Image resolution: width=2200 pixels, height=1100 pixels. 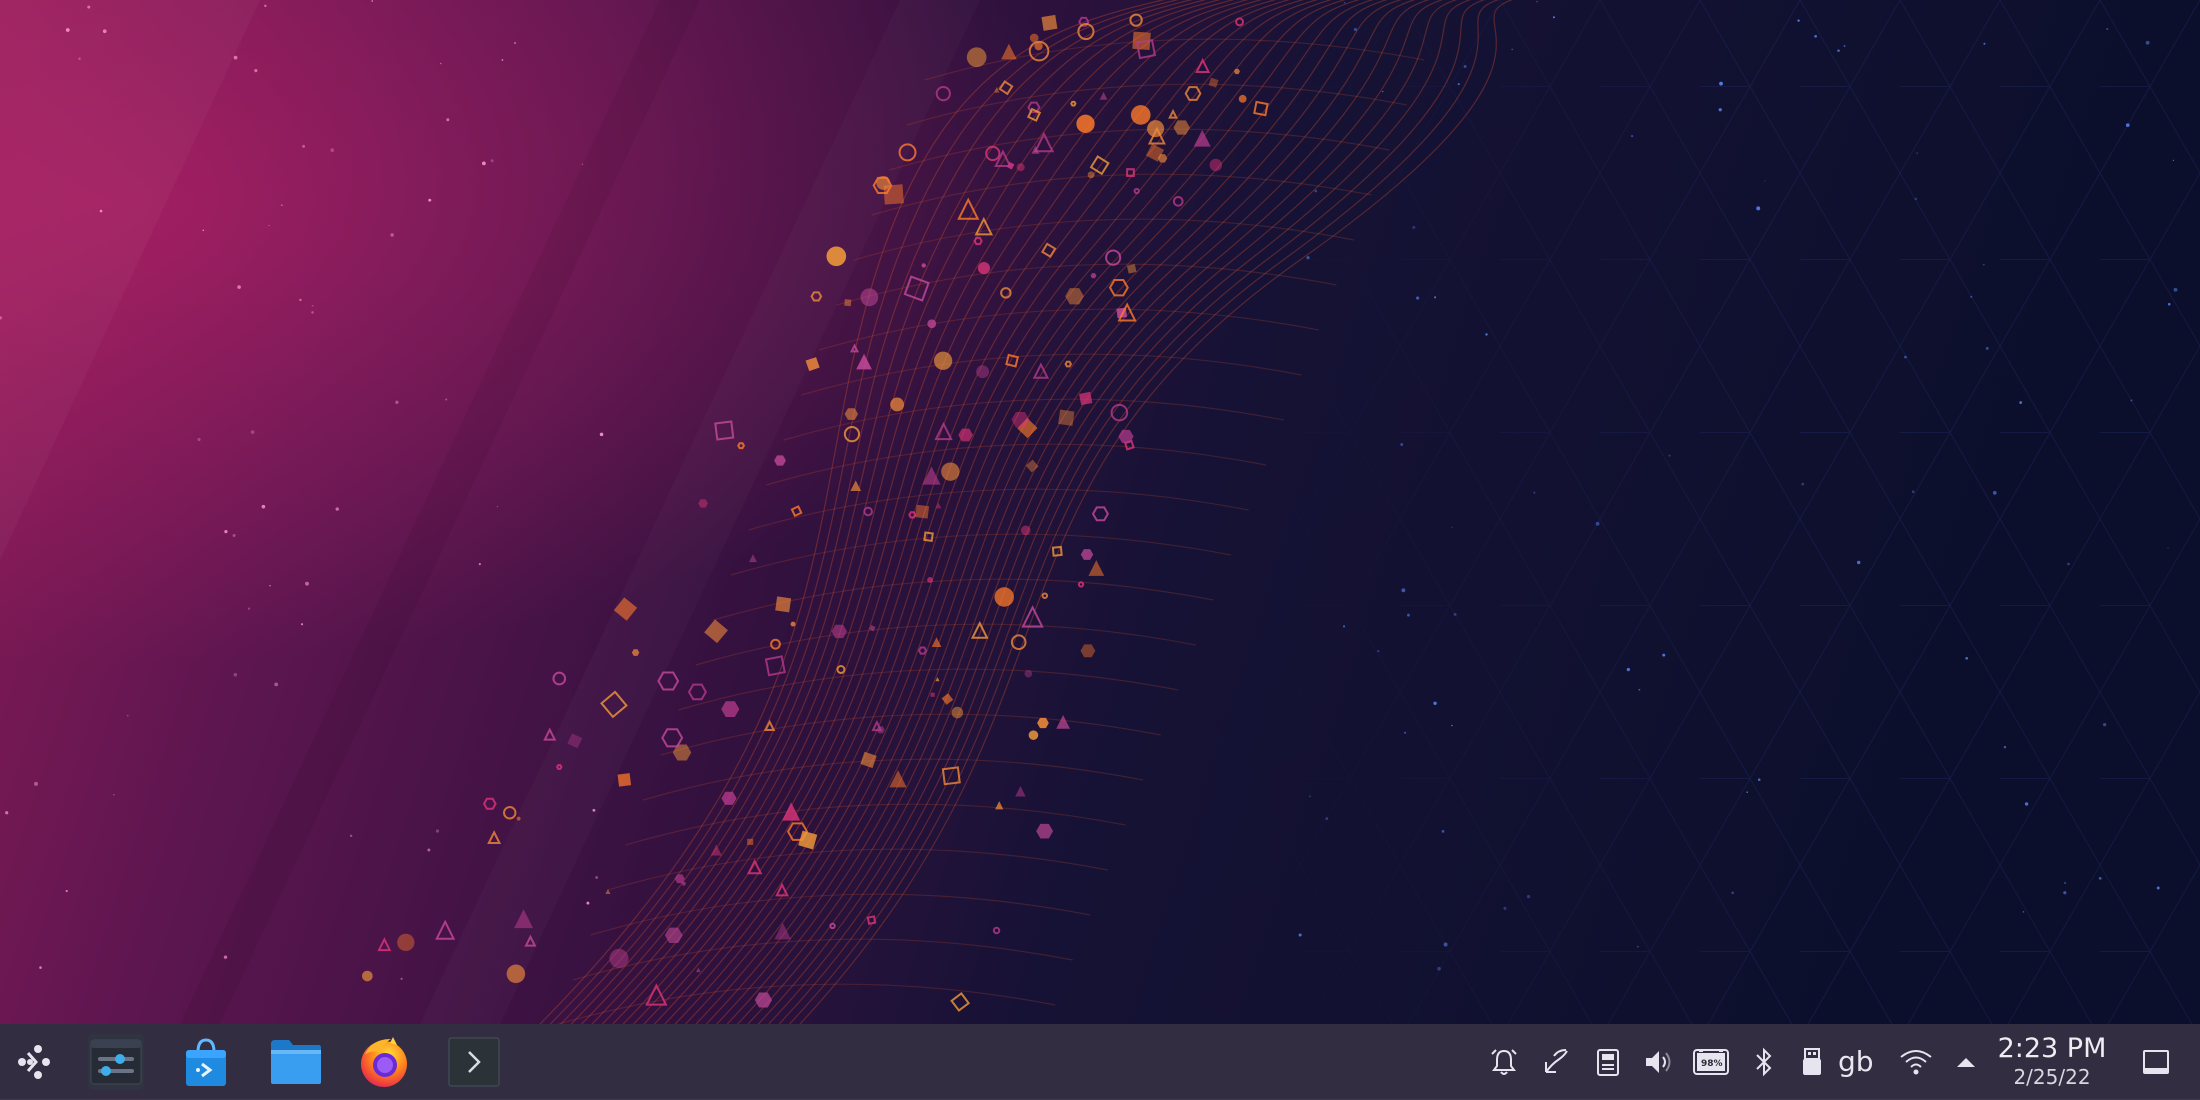 What do you see at coordinates (1504, 1062) in the screenshot?
I see `notifications-icon` at bounding box center [1504, 1062].